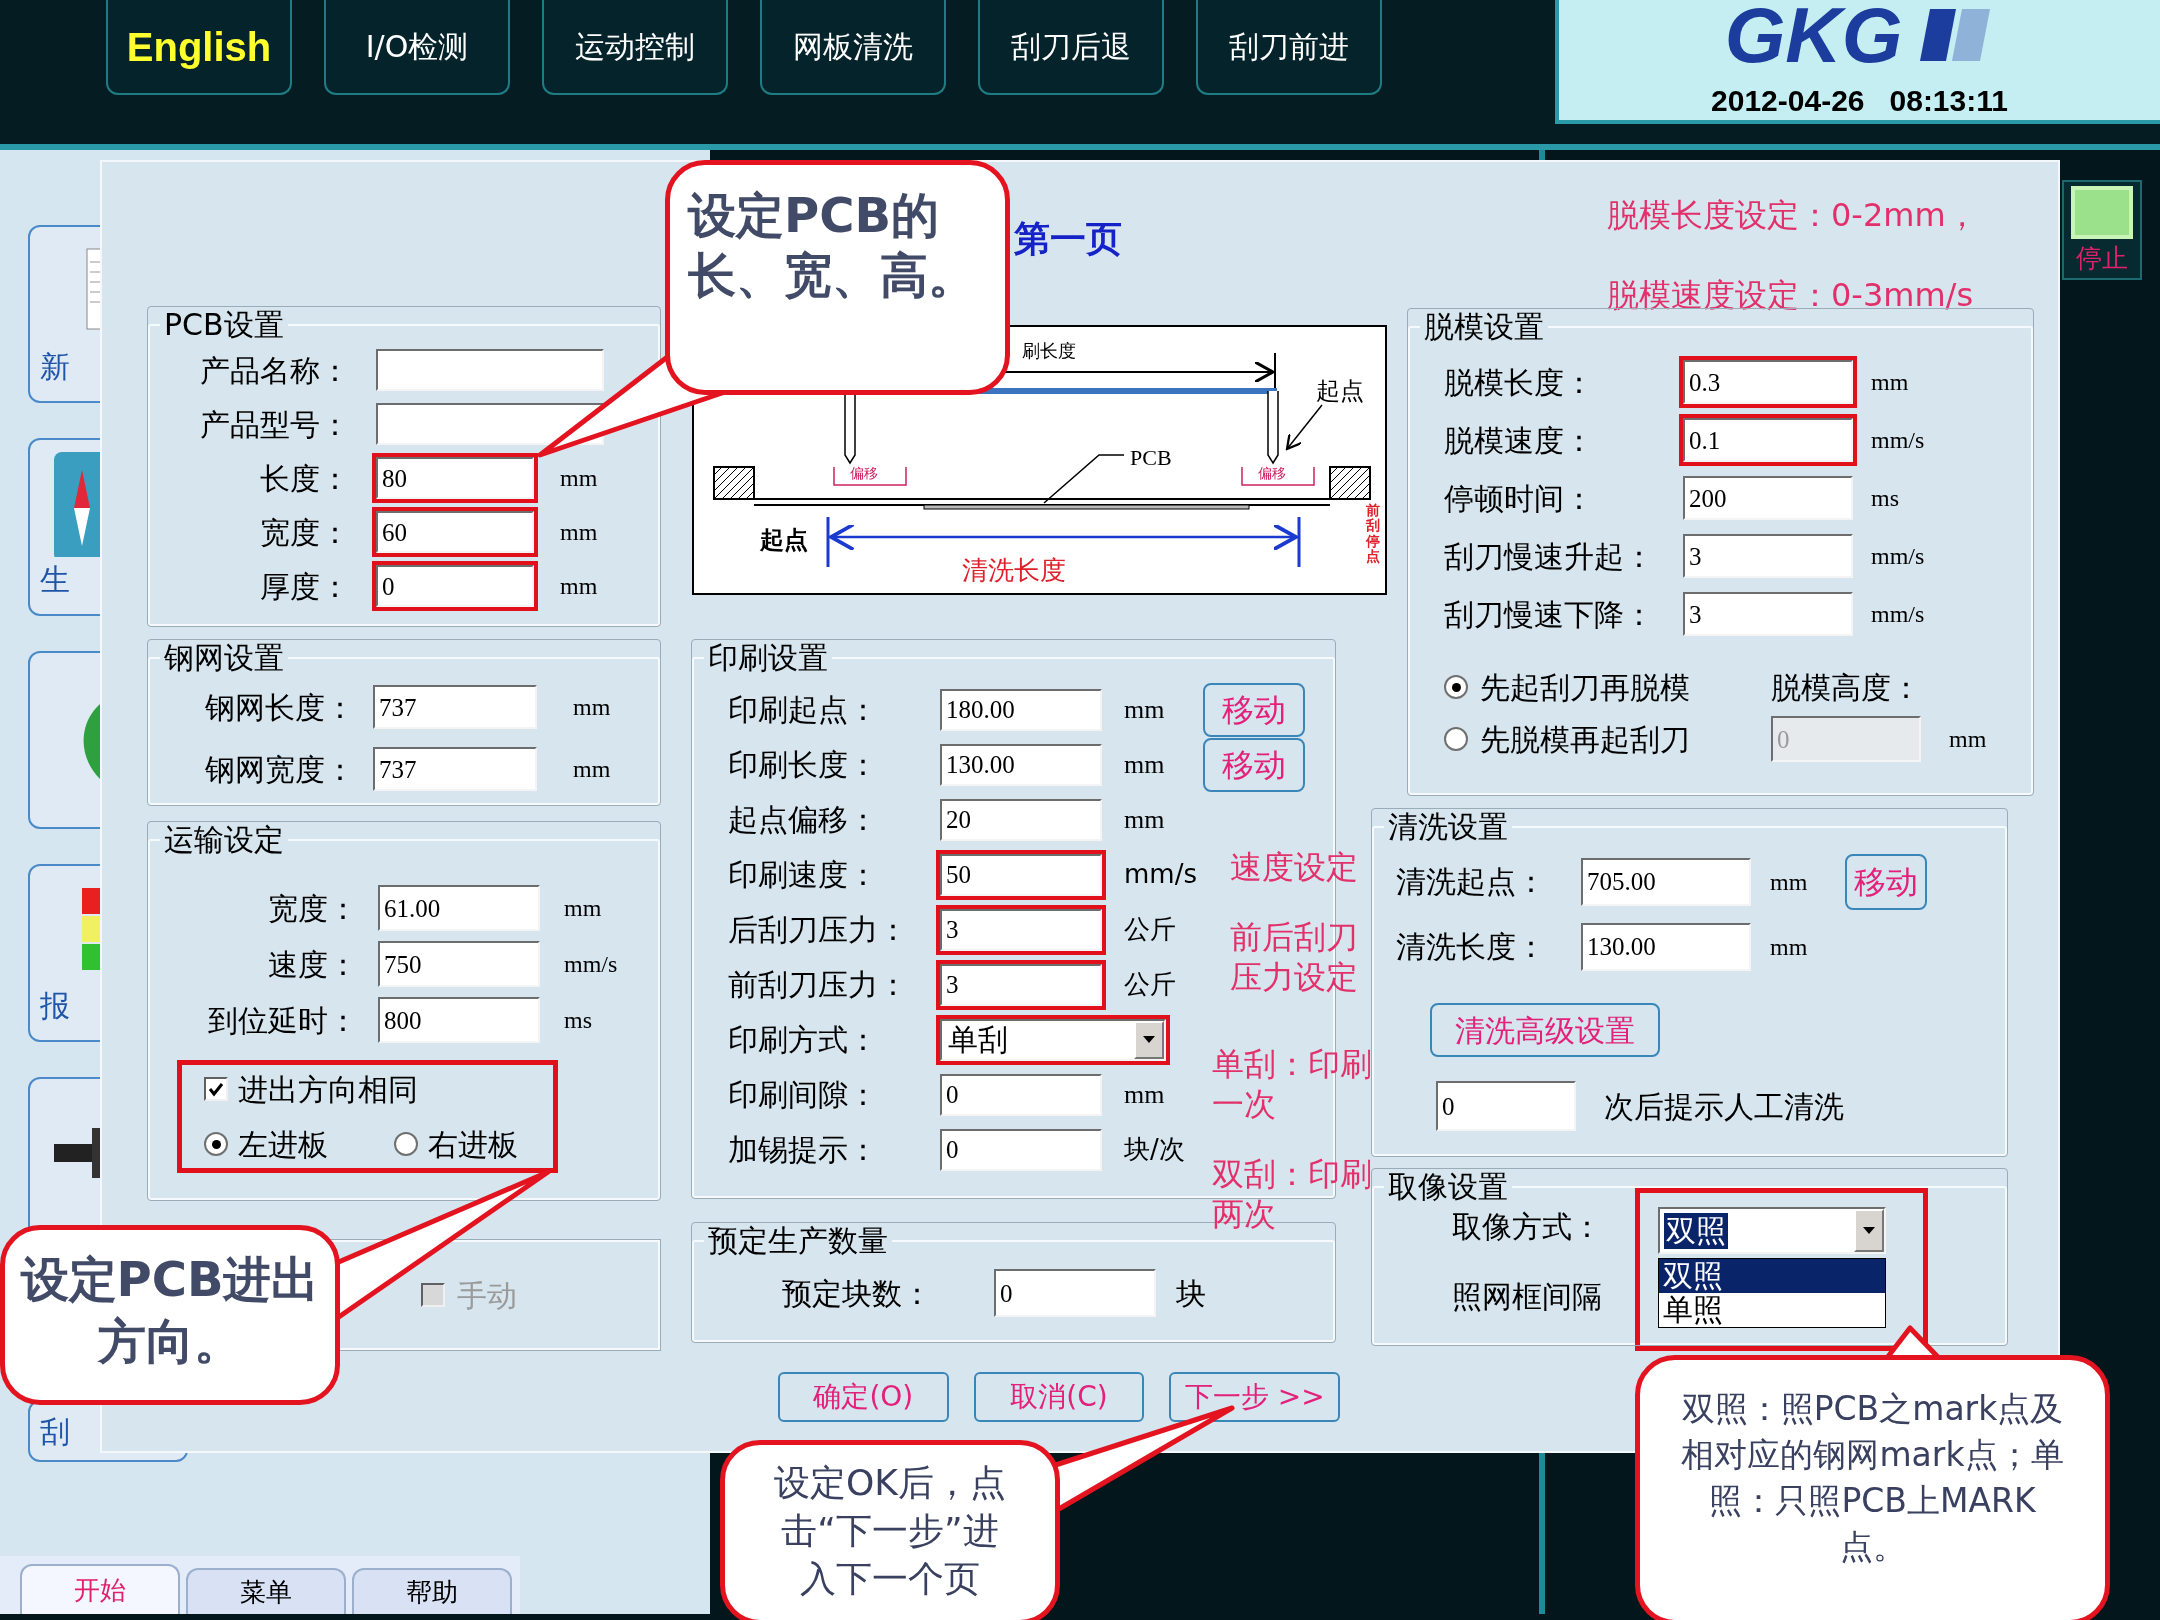  What do you see at coordinates (100, 1589) in the screenshot?
I see `bottom-tab: 开始` at bounding box center [100, 1589].